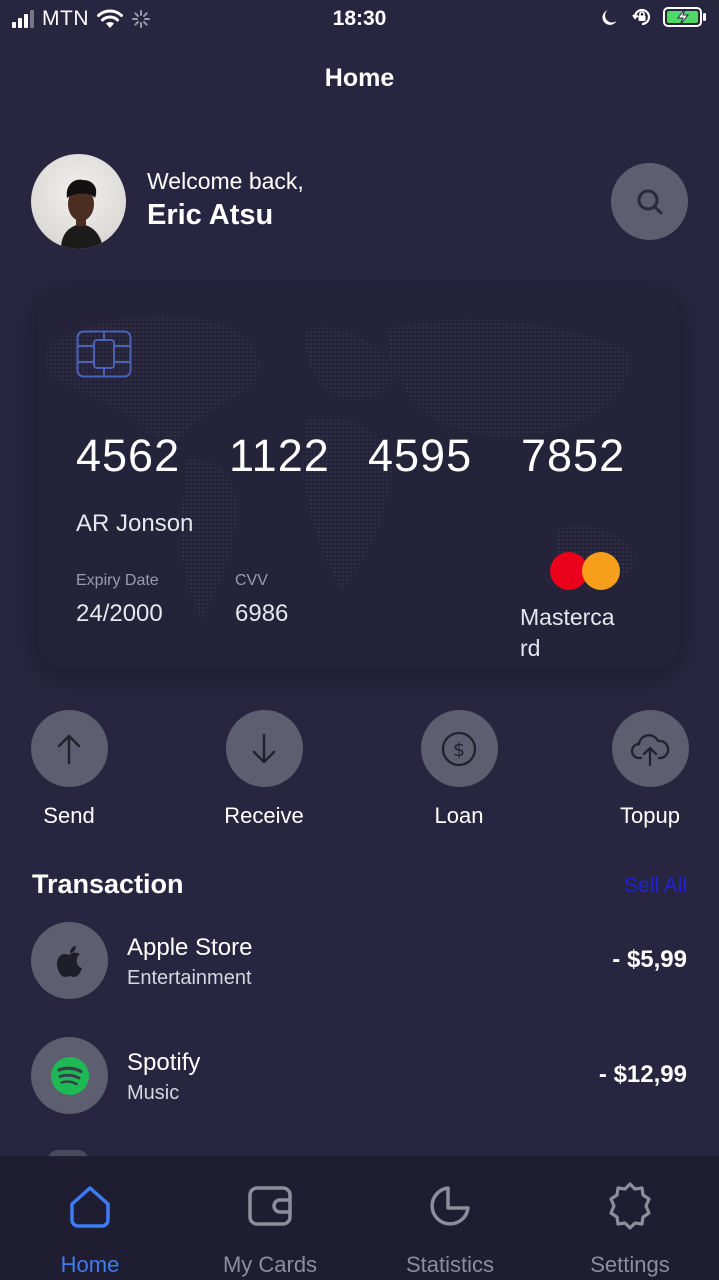  I want to click on dollar-icon: $, so click(459, 748).